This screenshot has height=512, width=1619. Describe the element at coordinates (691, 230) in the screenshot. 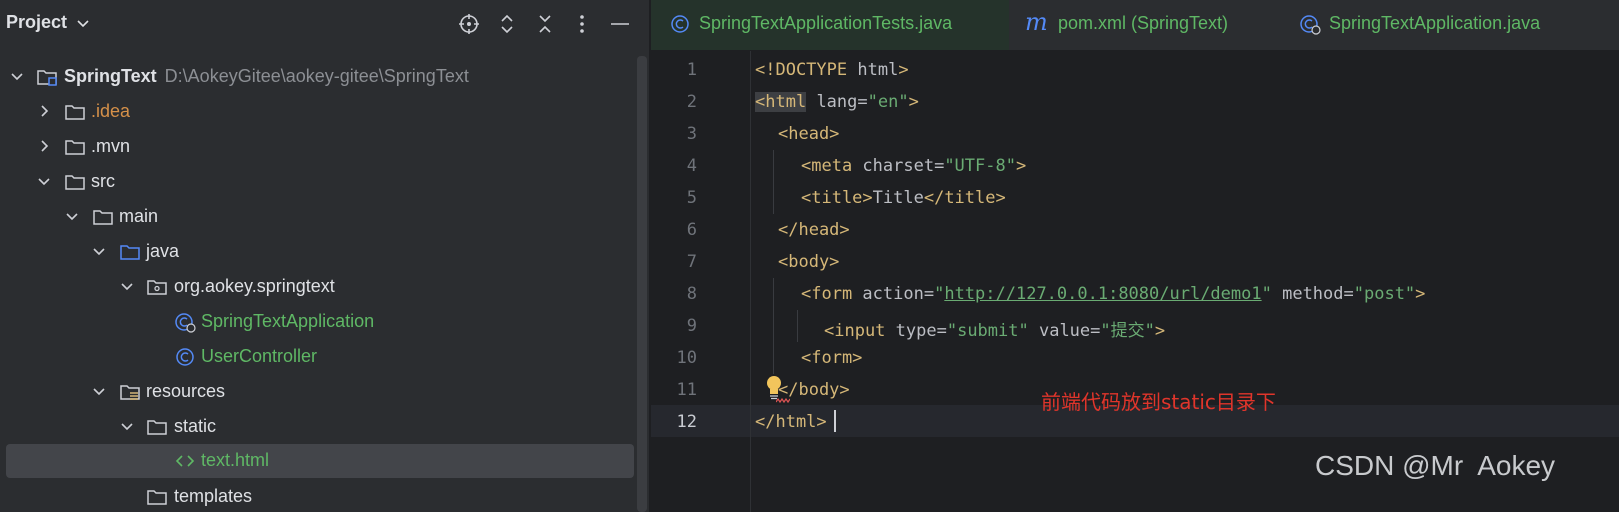

I see `line-number: 6` at that location.